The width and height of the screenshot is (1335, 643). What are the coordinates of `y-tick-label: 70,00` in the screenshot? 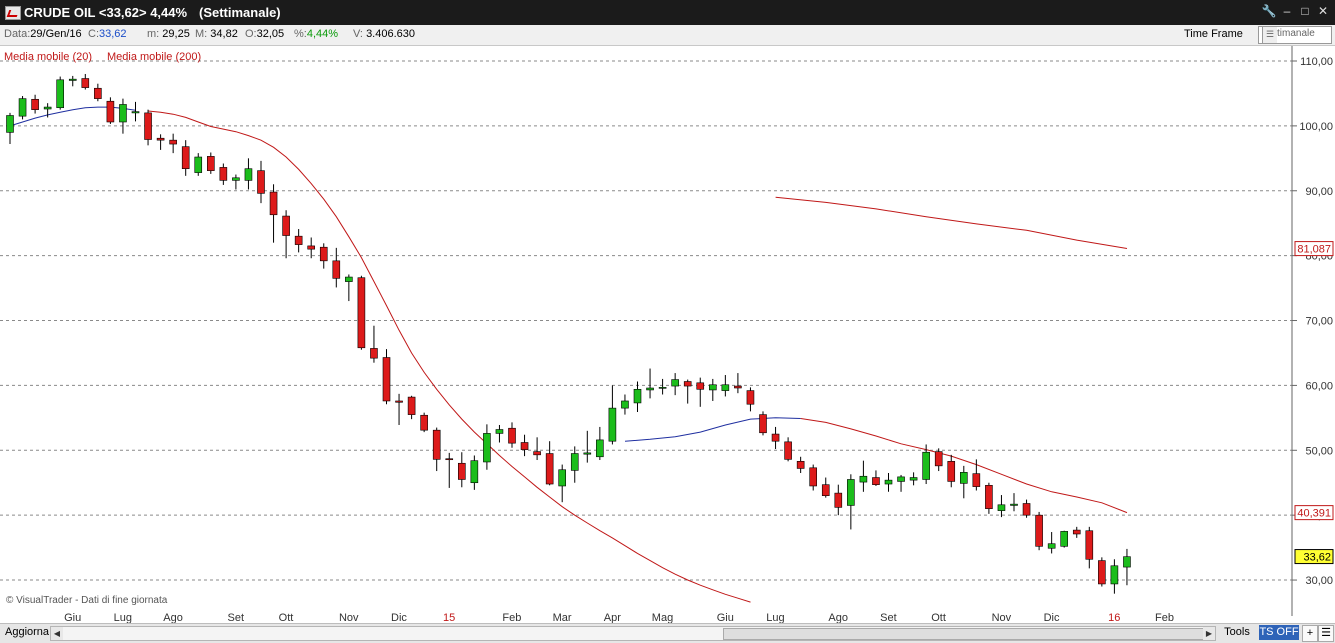 It's located at (1319, 322).